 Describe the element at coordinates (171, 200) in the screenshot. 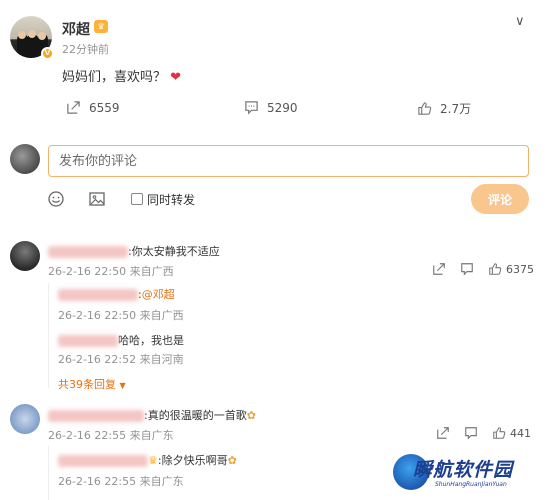

I see `forward-label: 同时转发` at that location.